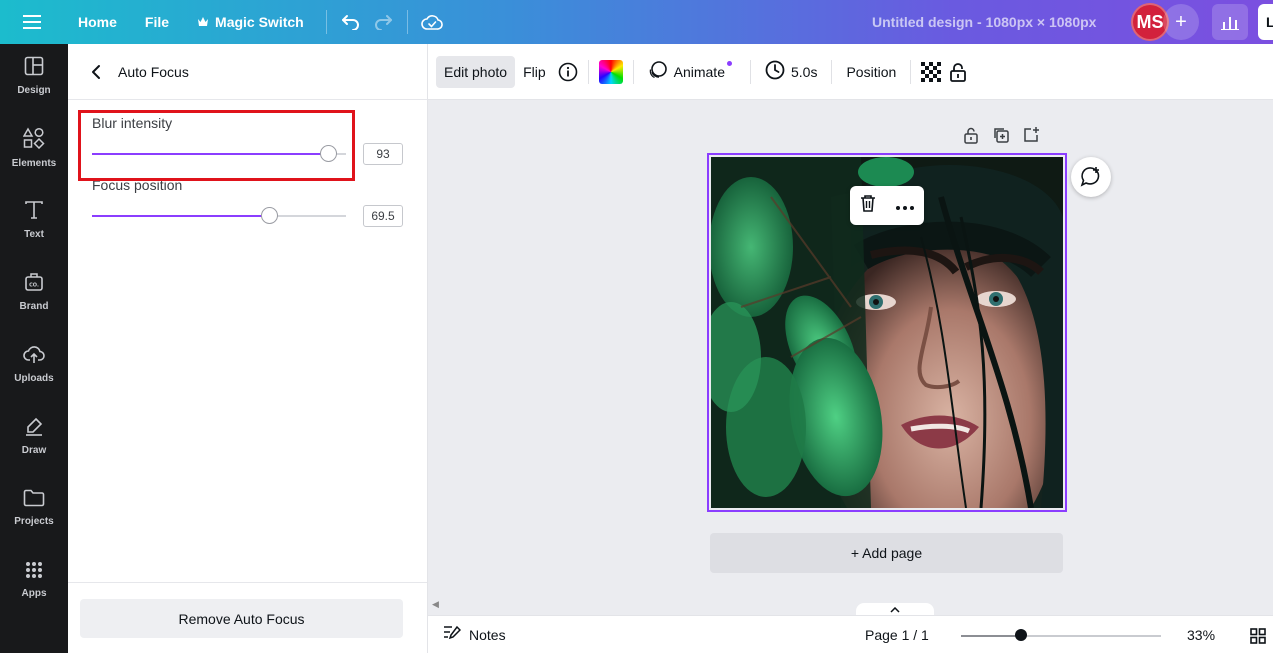  Describe the element at coordinates (34, 212) in the screenshot. I see `text-icon` at that location.